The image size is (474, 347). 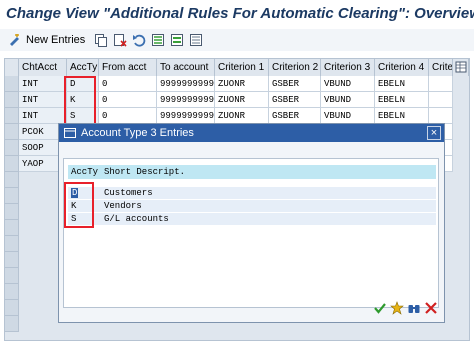 I want to click on table-settings-icon, so click(x=461, y=67).